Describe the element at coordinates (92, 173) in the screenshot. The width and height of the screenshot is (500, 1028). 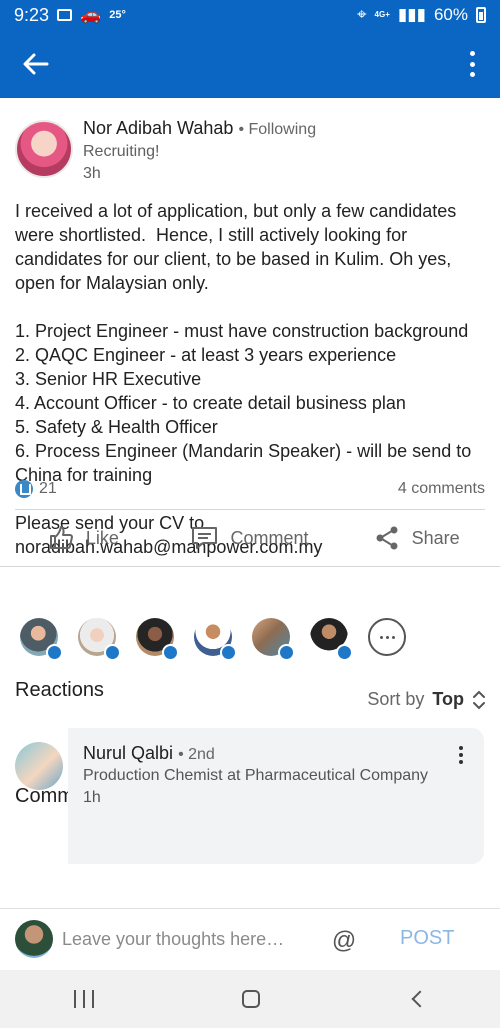
I see `post-time: 3h` at that location.